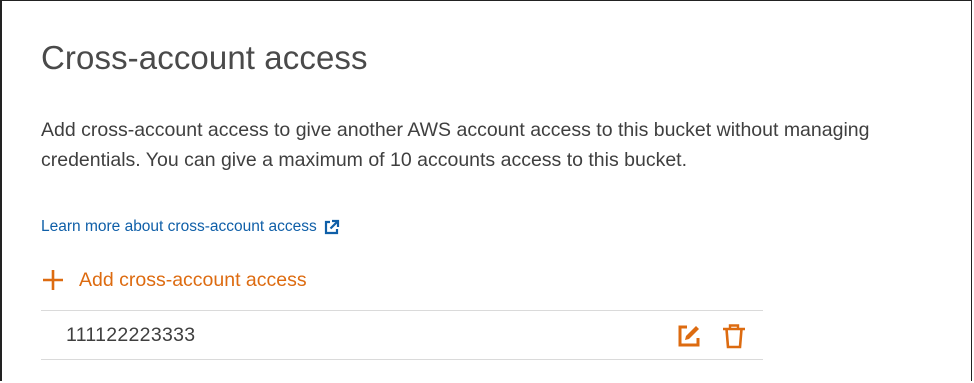 Image resolution: width=974 pixels, height=383 pixels. Describe the element at coordinates (131, 335) in the screenshot. I see `account-id: 111122223333` at that location.